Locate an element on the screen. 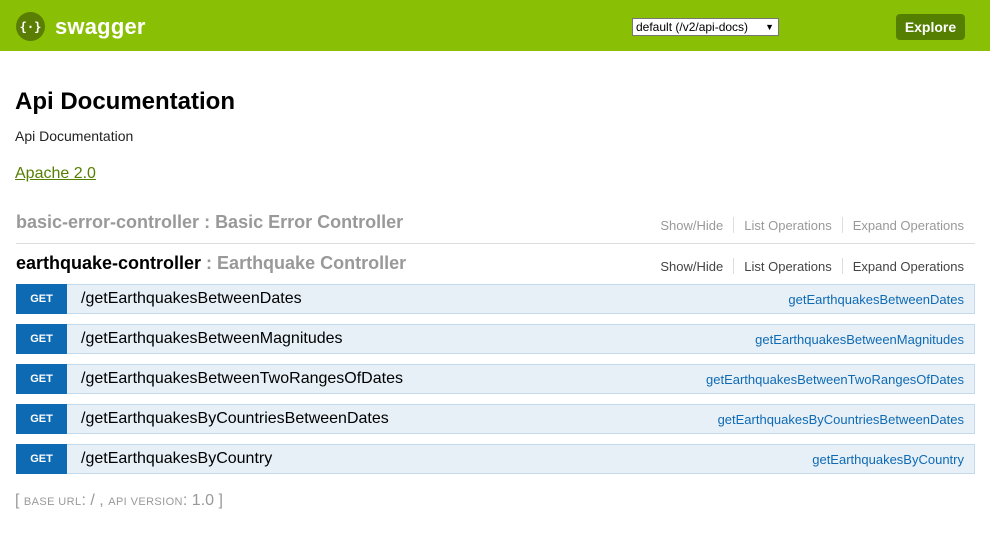 The image size is (990, 550). swagger-logo: {·} swagger is located at coordinates (81, 26).